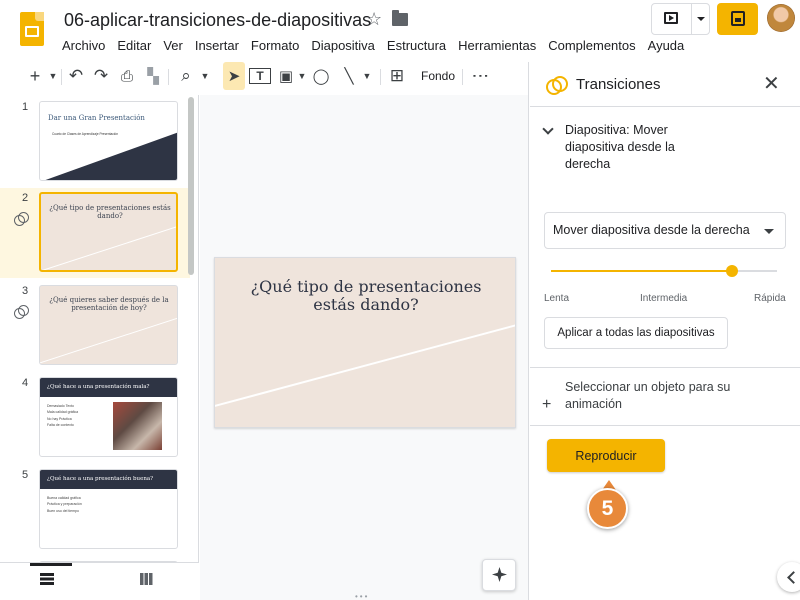 The height and width of the screenshot is (600, 800). I want to click on undo-button: ↶, so click(76, 76).